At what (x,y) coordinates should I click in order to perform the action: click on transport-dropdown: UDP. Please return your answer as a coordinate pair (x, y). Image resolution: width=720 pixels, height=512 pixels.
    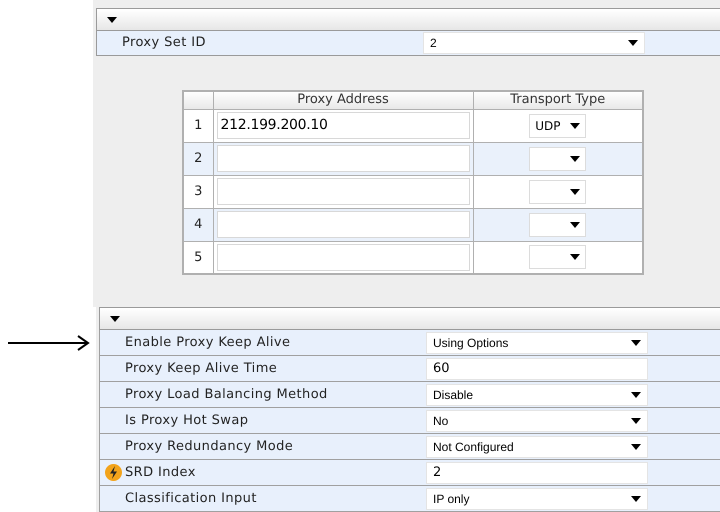
    Looking at the image, I should click on (557, 126).